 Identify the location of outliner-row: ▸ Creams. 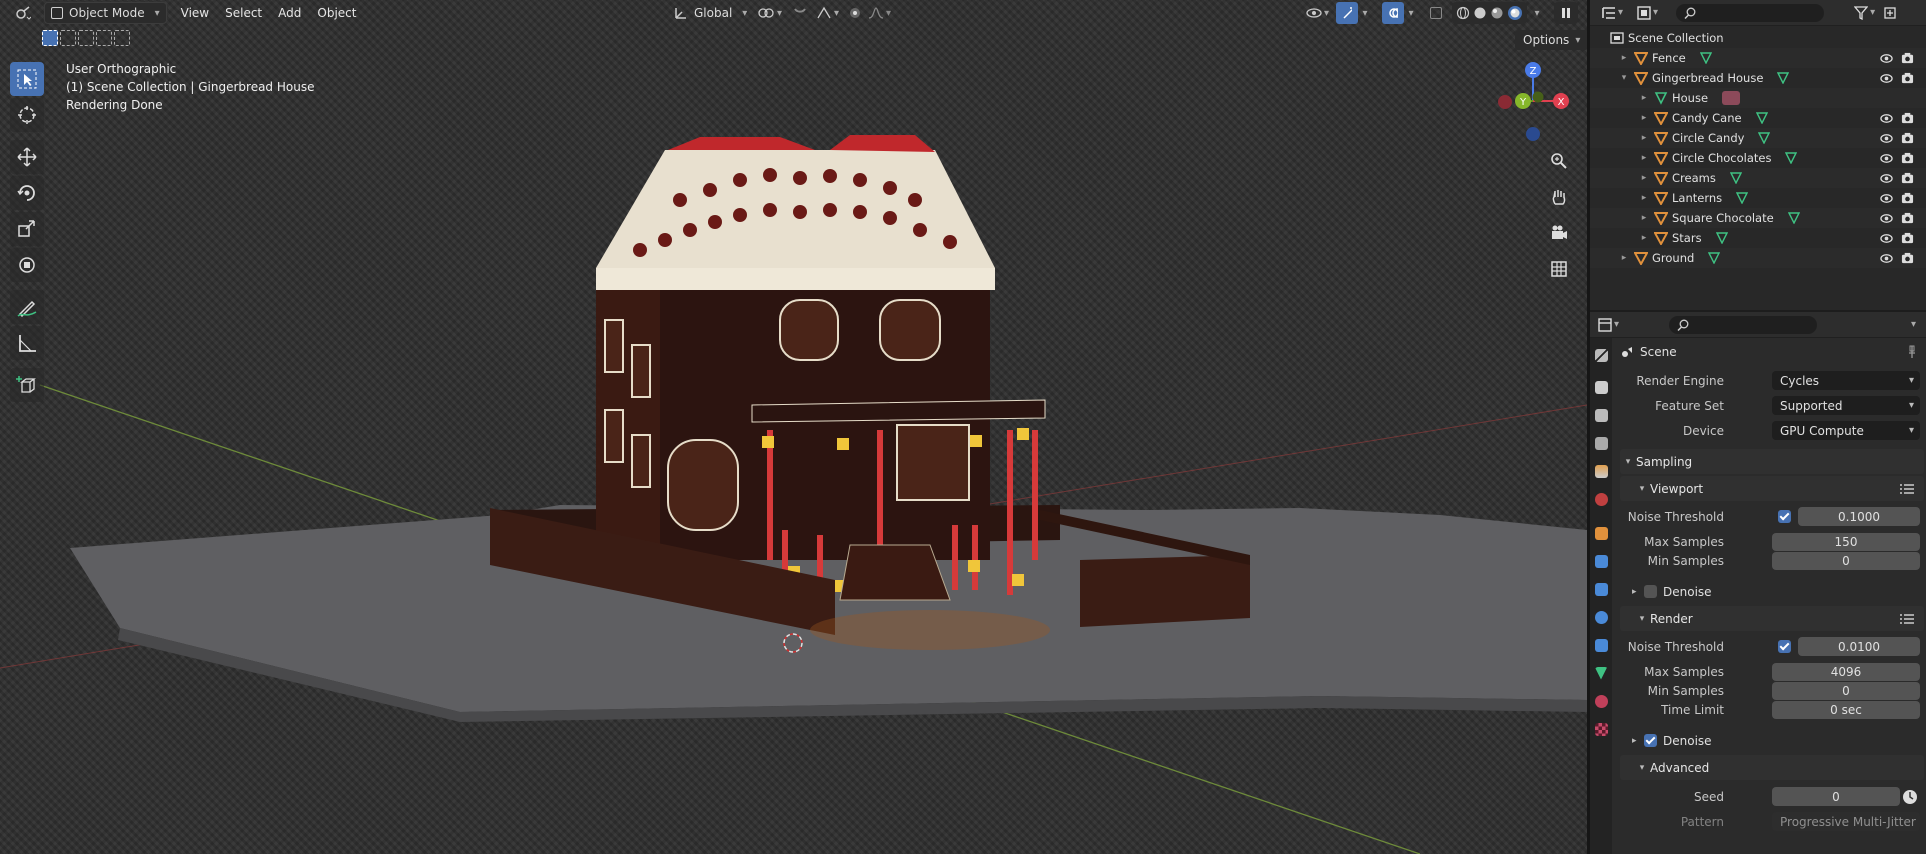
(1758, 178).